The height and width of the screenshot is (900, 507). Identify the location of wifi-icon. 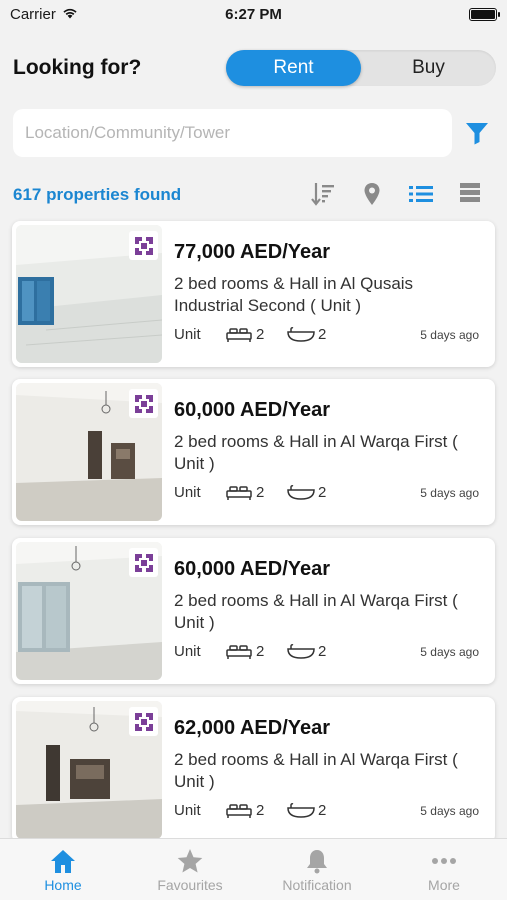
(70, 14).